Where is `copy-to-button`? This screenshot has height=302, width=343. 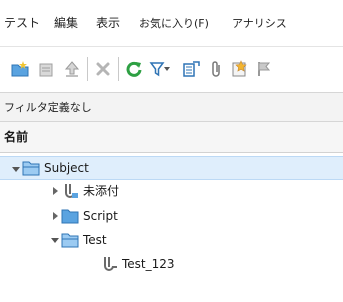 copy-to-button is located at coordinates (191, 69).